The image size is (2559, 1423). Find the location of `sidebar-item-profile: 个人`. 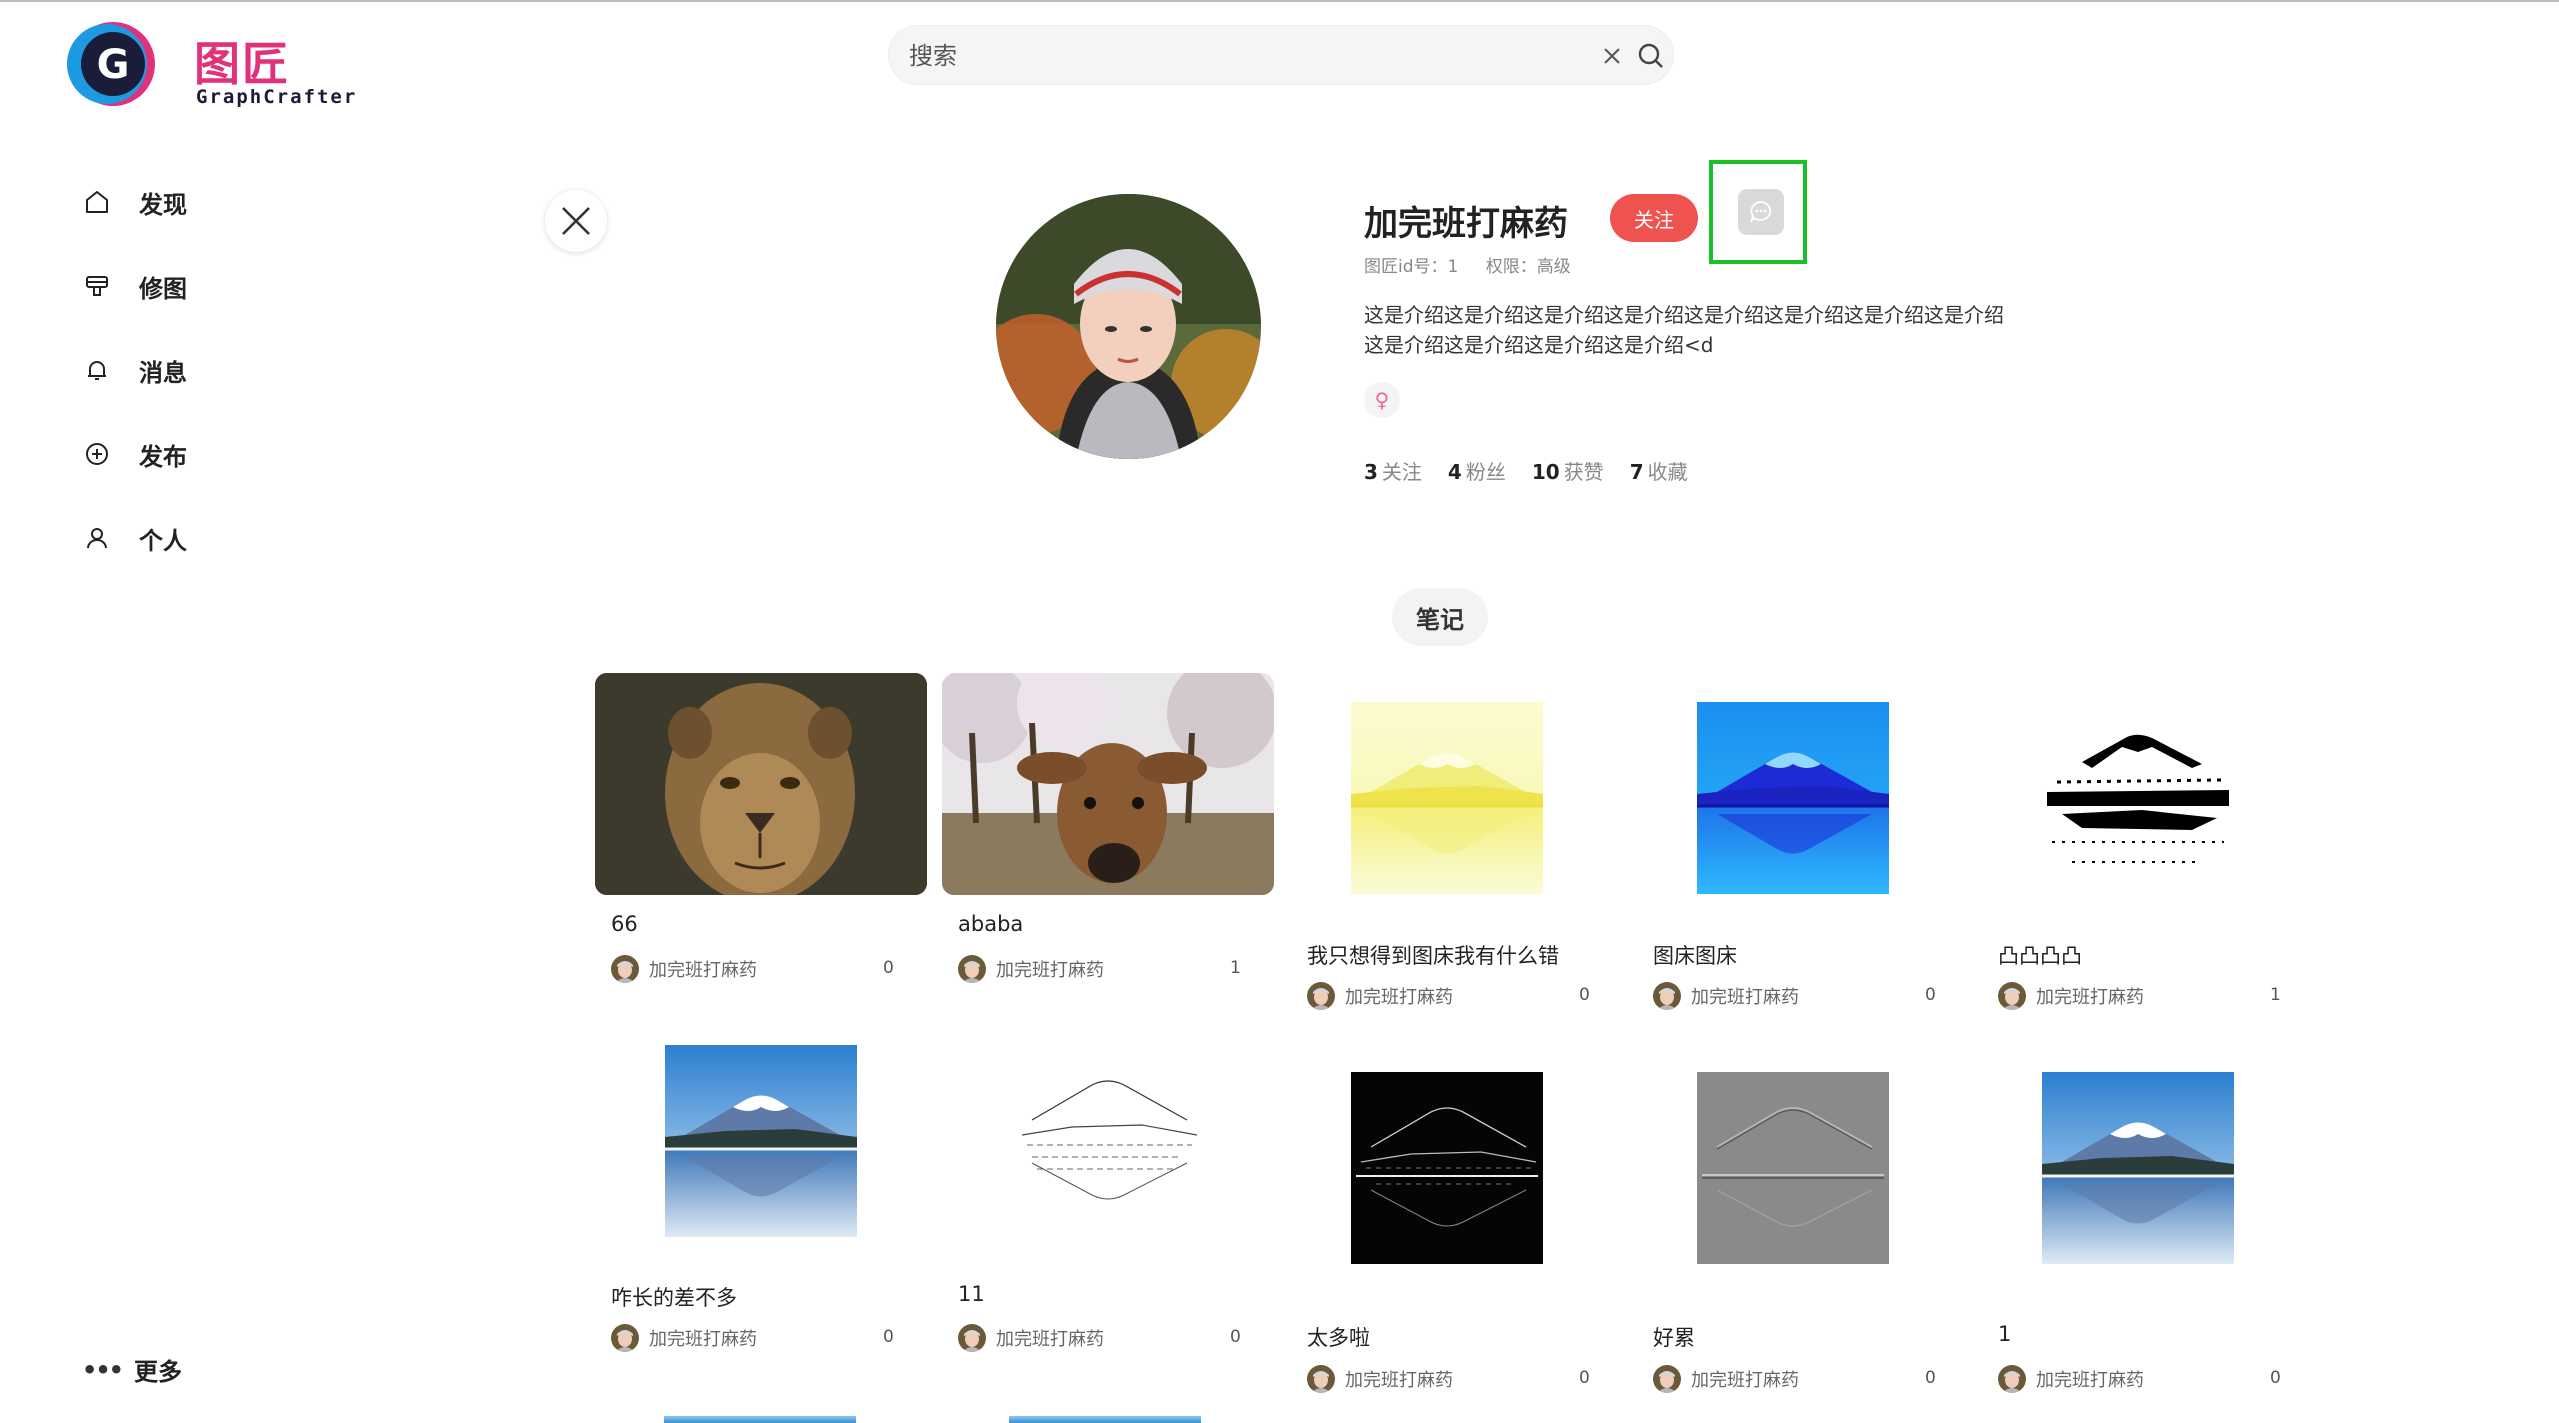

sidebar-item-profile: 个人 is located at coordinates (210, 538).